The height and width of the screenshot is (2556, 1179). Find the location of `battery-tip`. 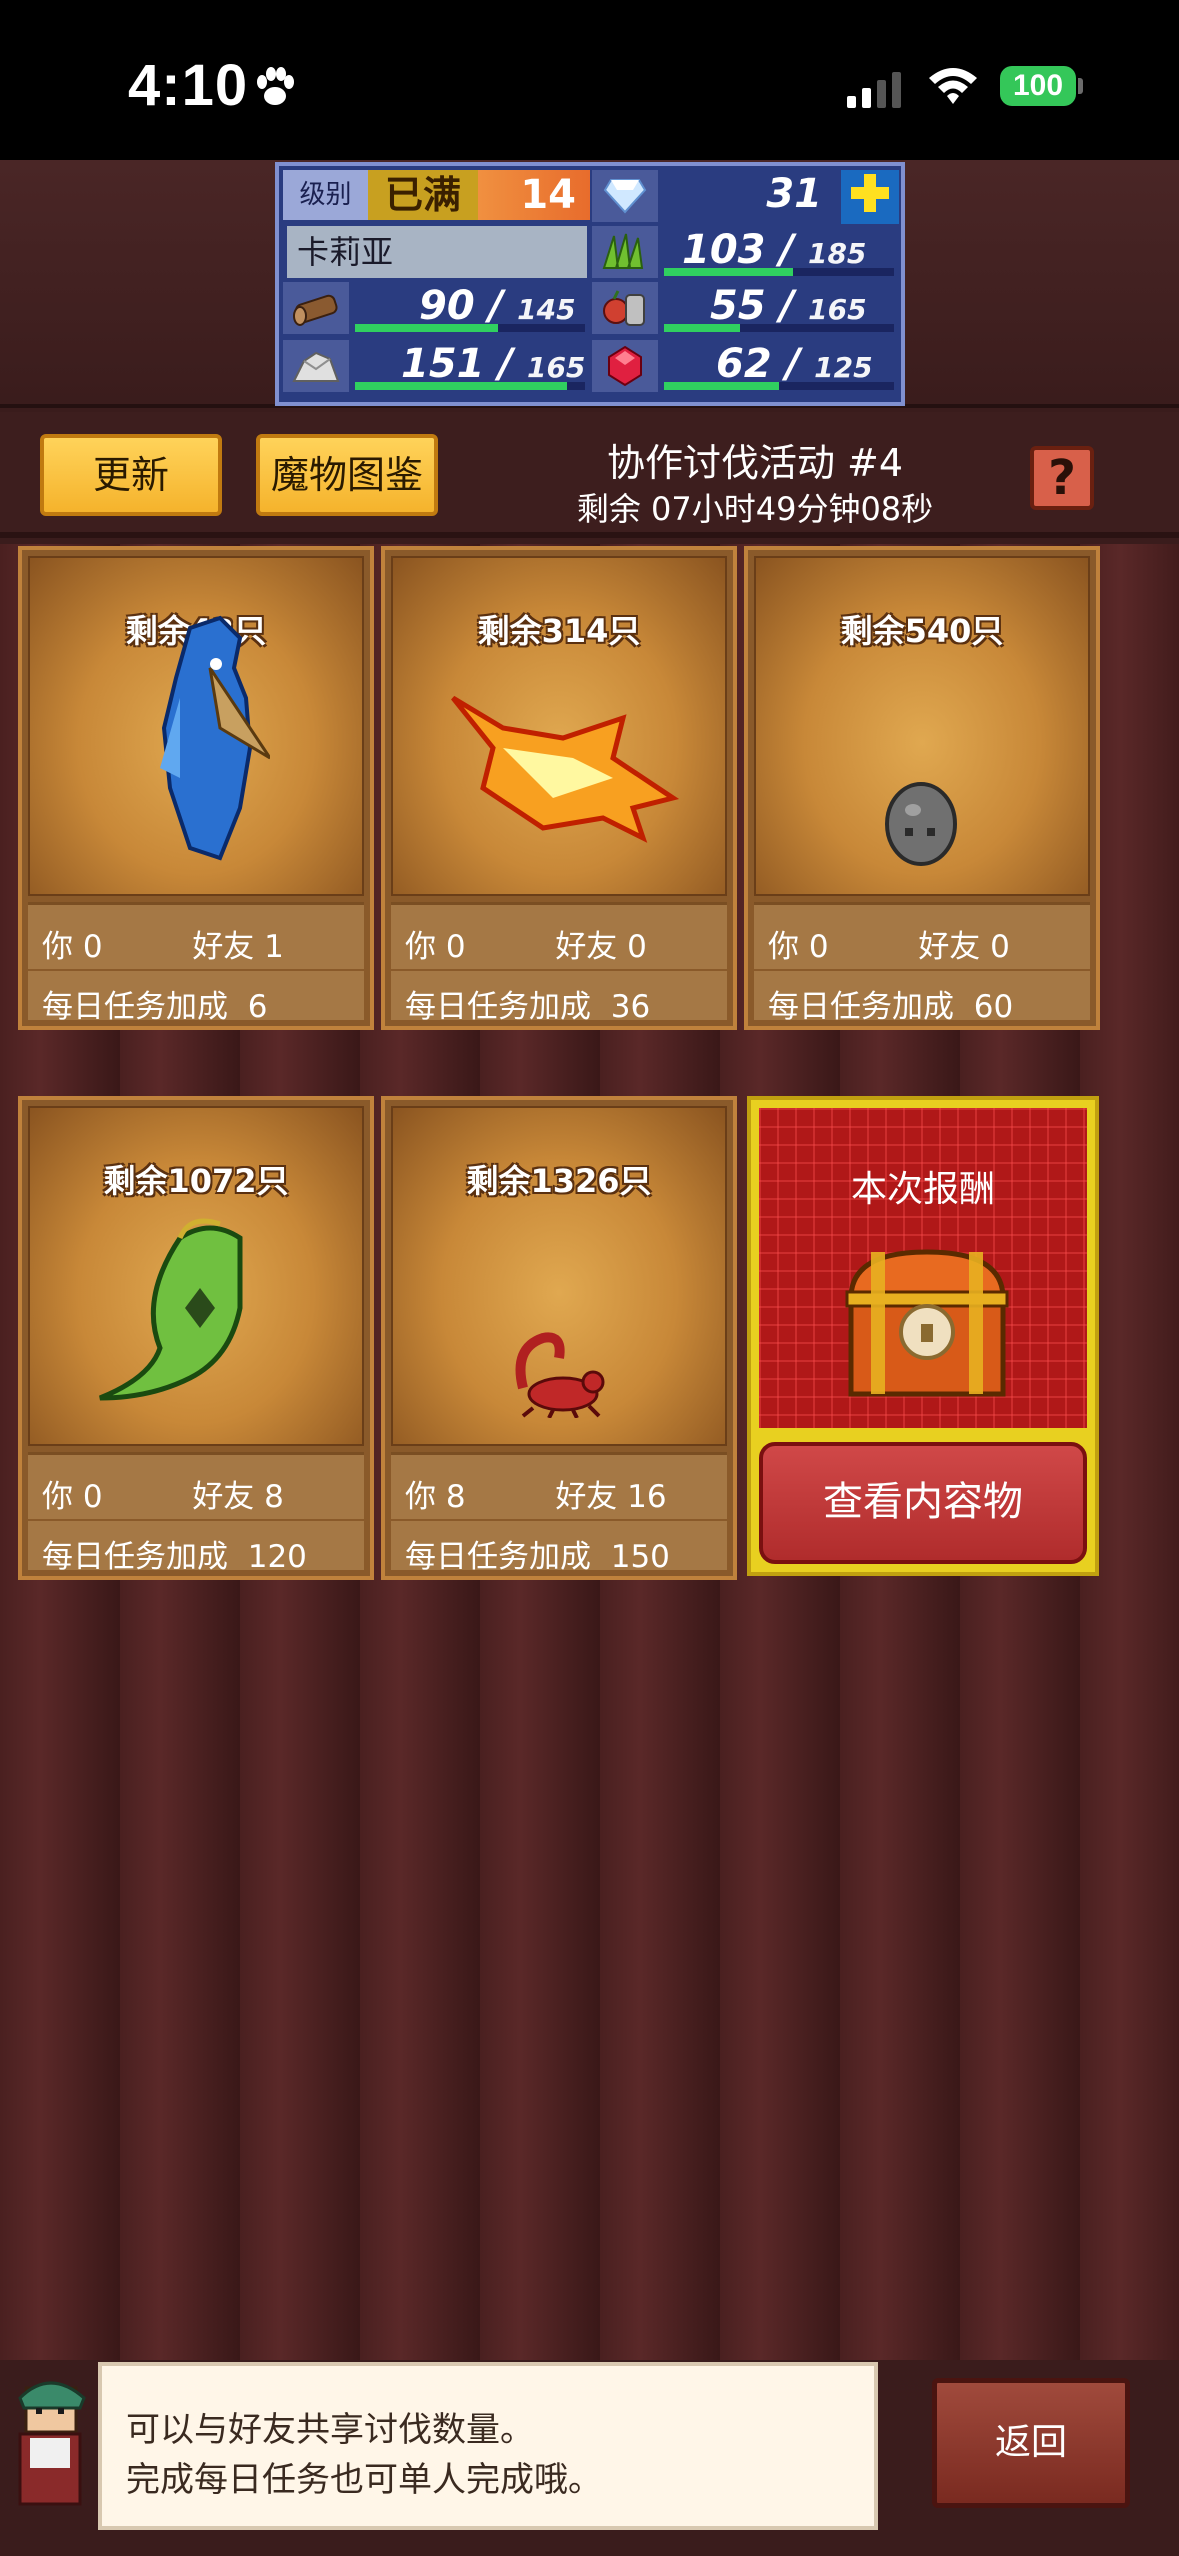

battery-tip is located at coordinates (1080, 86).